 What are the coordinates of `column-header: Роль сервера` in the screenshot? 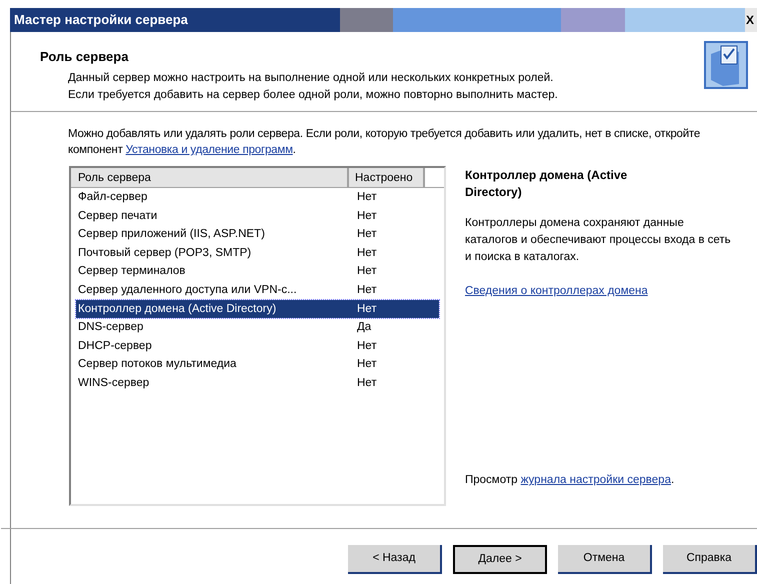 It's located at (210, 177).